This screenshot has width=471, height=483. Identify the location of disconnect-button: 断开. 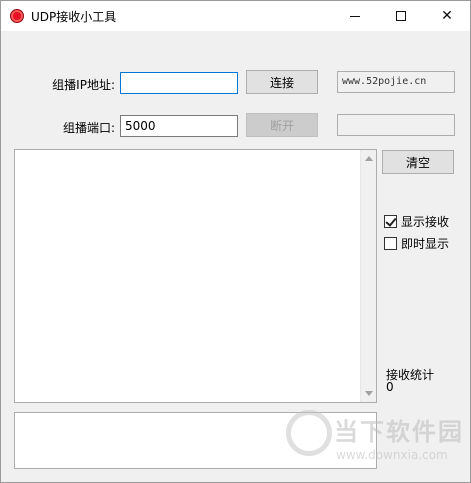
(282, 125).